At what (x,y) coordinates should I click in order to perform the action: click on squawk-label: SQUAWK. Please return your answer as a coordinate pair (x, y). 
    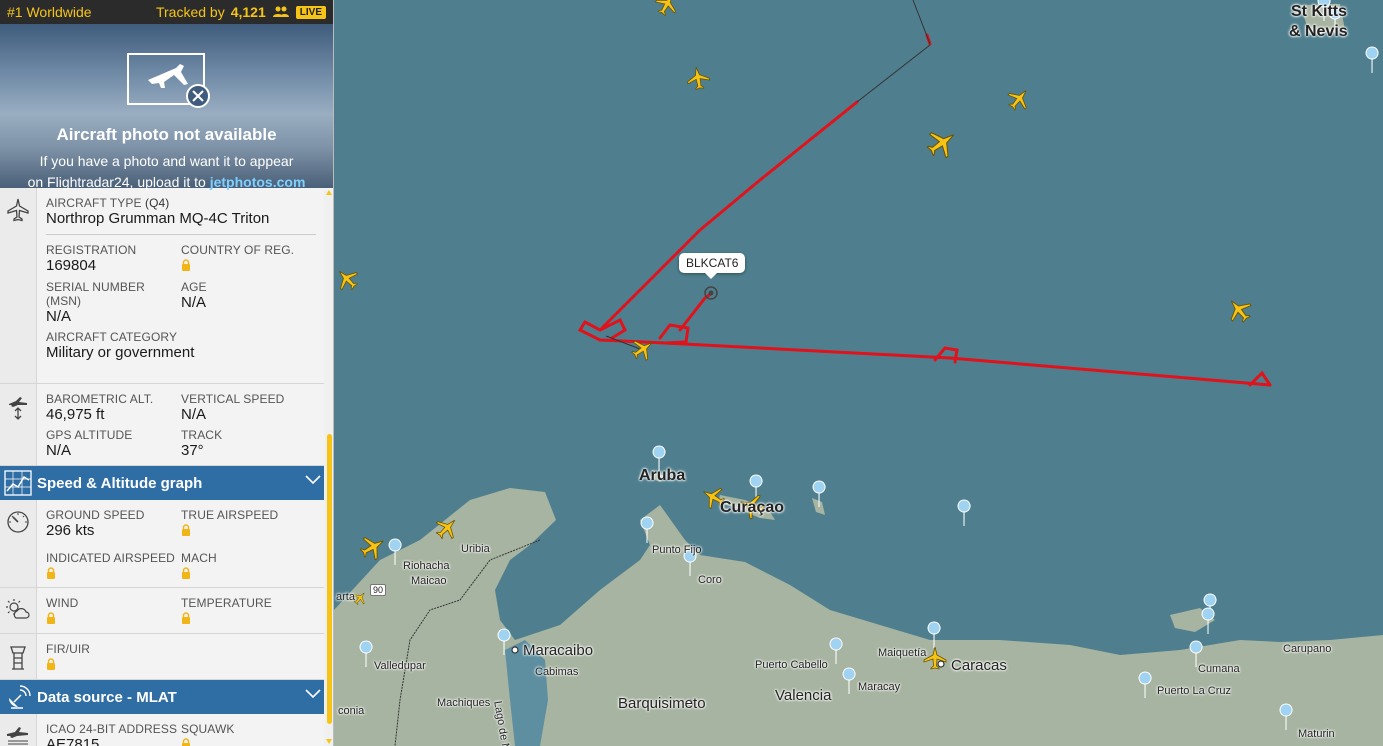
    Looking at the image, I should click on (208, 729).